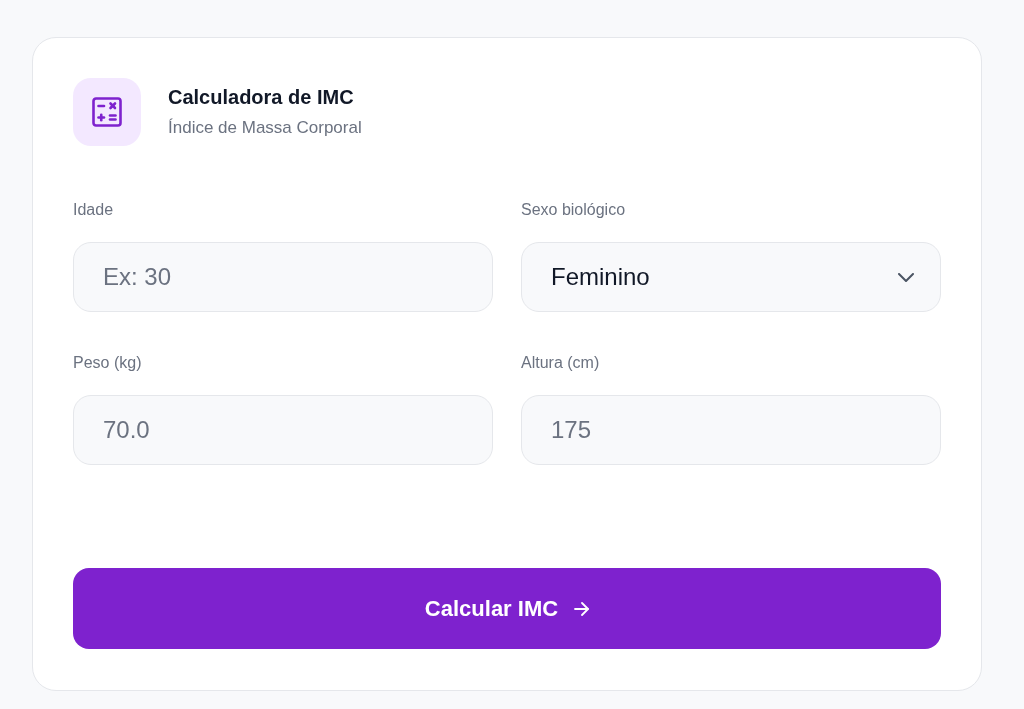 Image resolution: width=1024 pixels, height=709 pixels. What do you see at coordinates (261, 97) in the screenshot?
I see `app-title: Calculadora de IMC` at bounding box center [261, 97].